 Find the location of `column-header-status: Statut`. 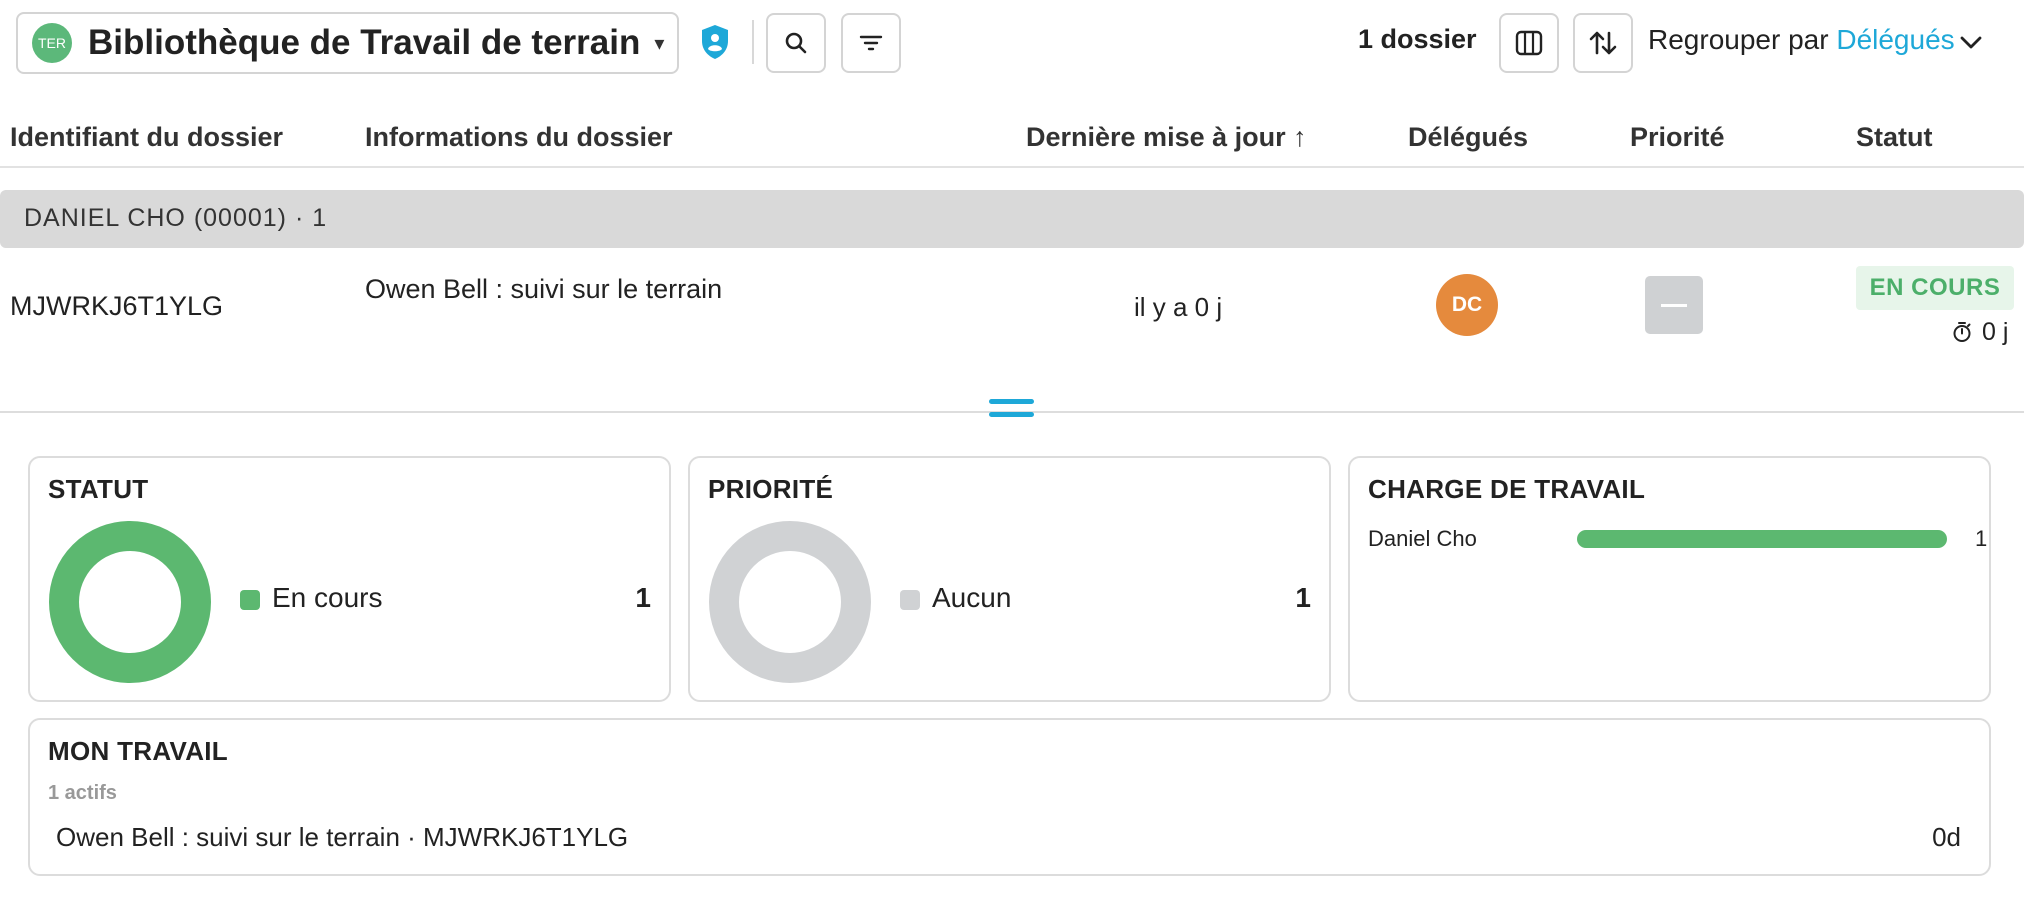

column-header-status: Statut is located at coordinates (1894, 137).